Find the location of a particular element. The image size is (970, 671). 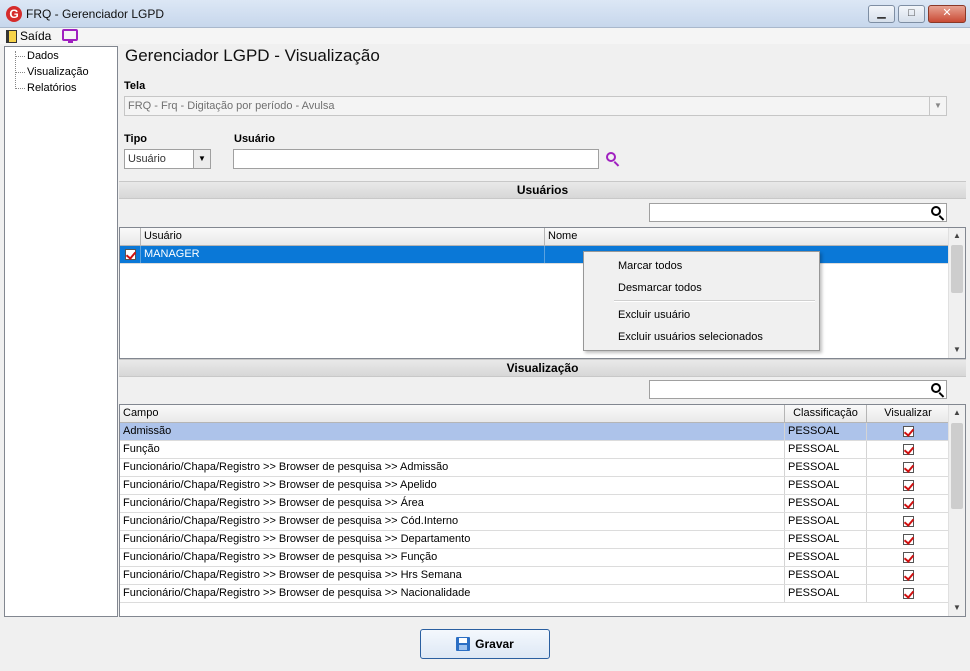

table-row: Função PESSOAL is located at coordinates (534, 450).